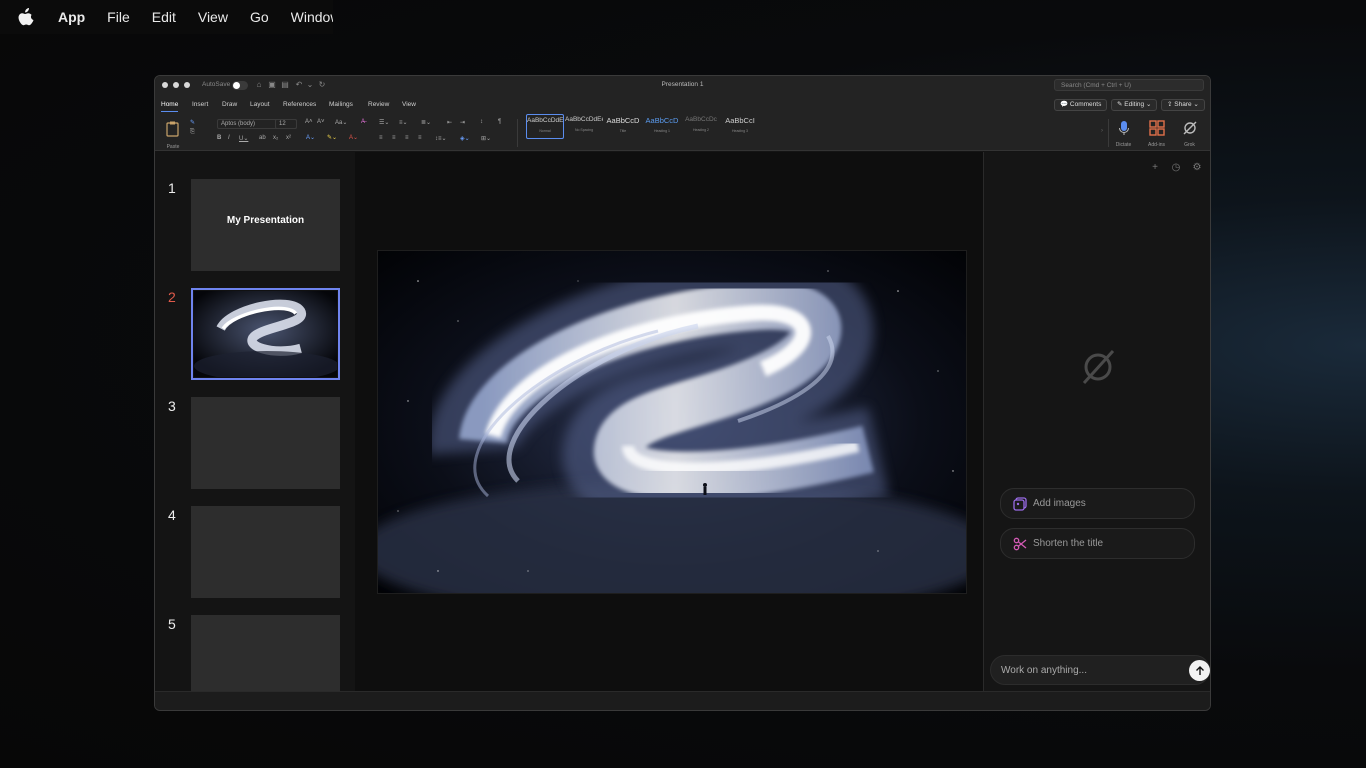  Describe the element at coordinates (420, 138) in the screenshot. I see `justify-icon: ≡` at that location.